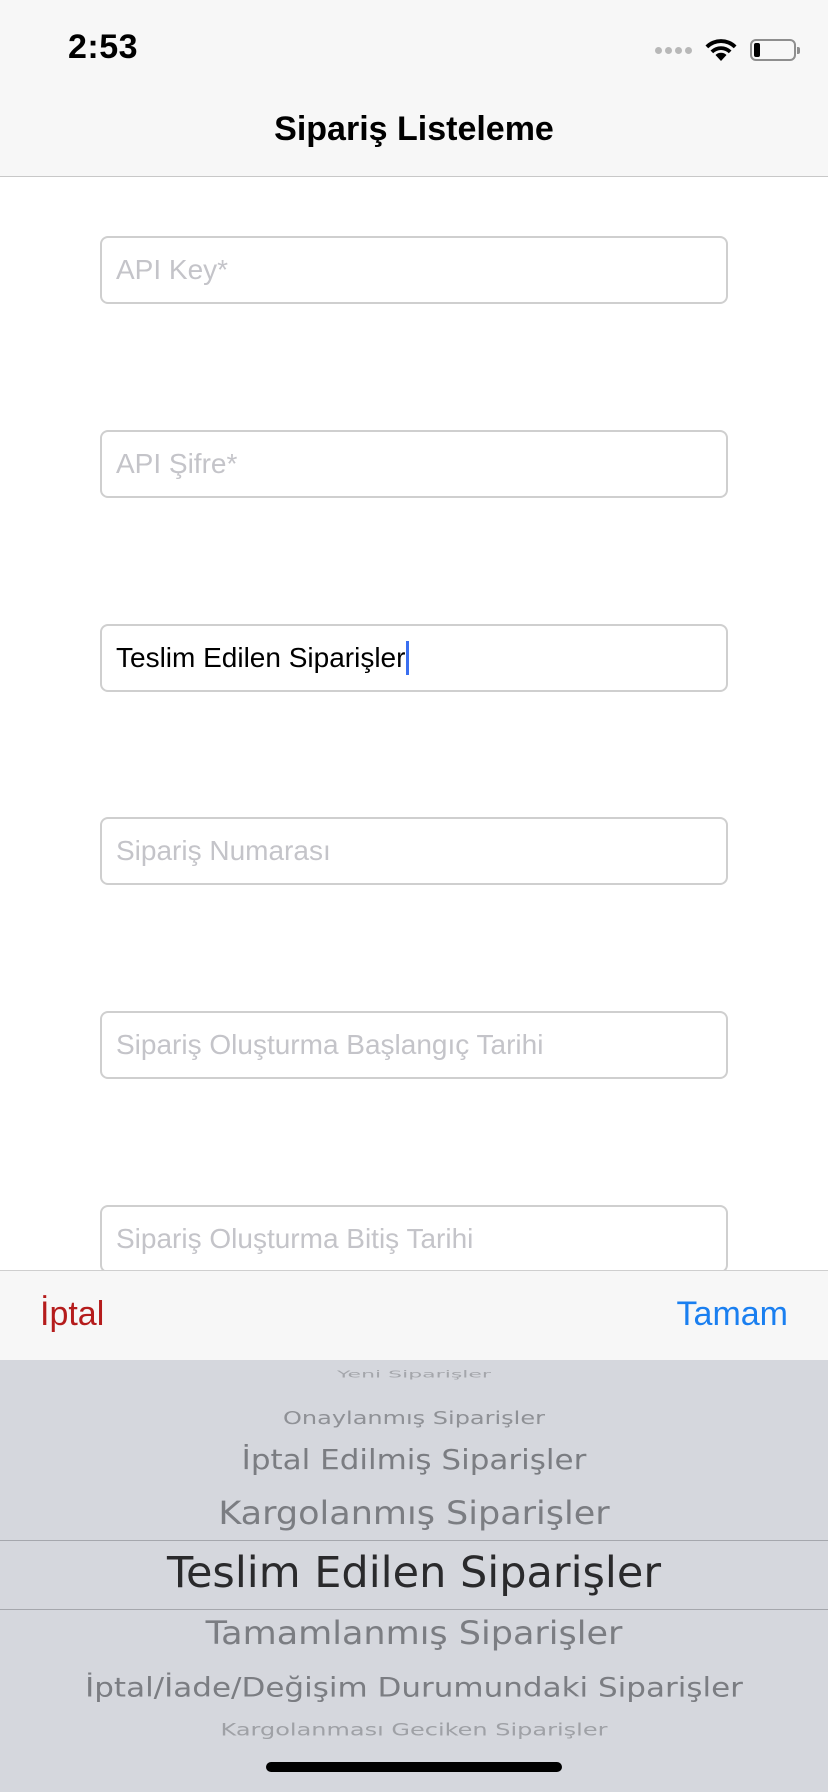 This screenshot has height=1792, width=828. What do you see at coordinates (103, 47) in the screenshot?
I see `status-time: 2:53` at bounding box center [103, 47].